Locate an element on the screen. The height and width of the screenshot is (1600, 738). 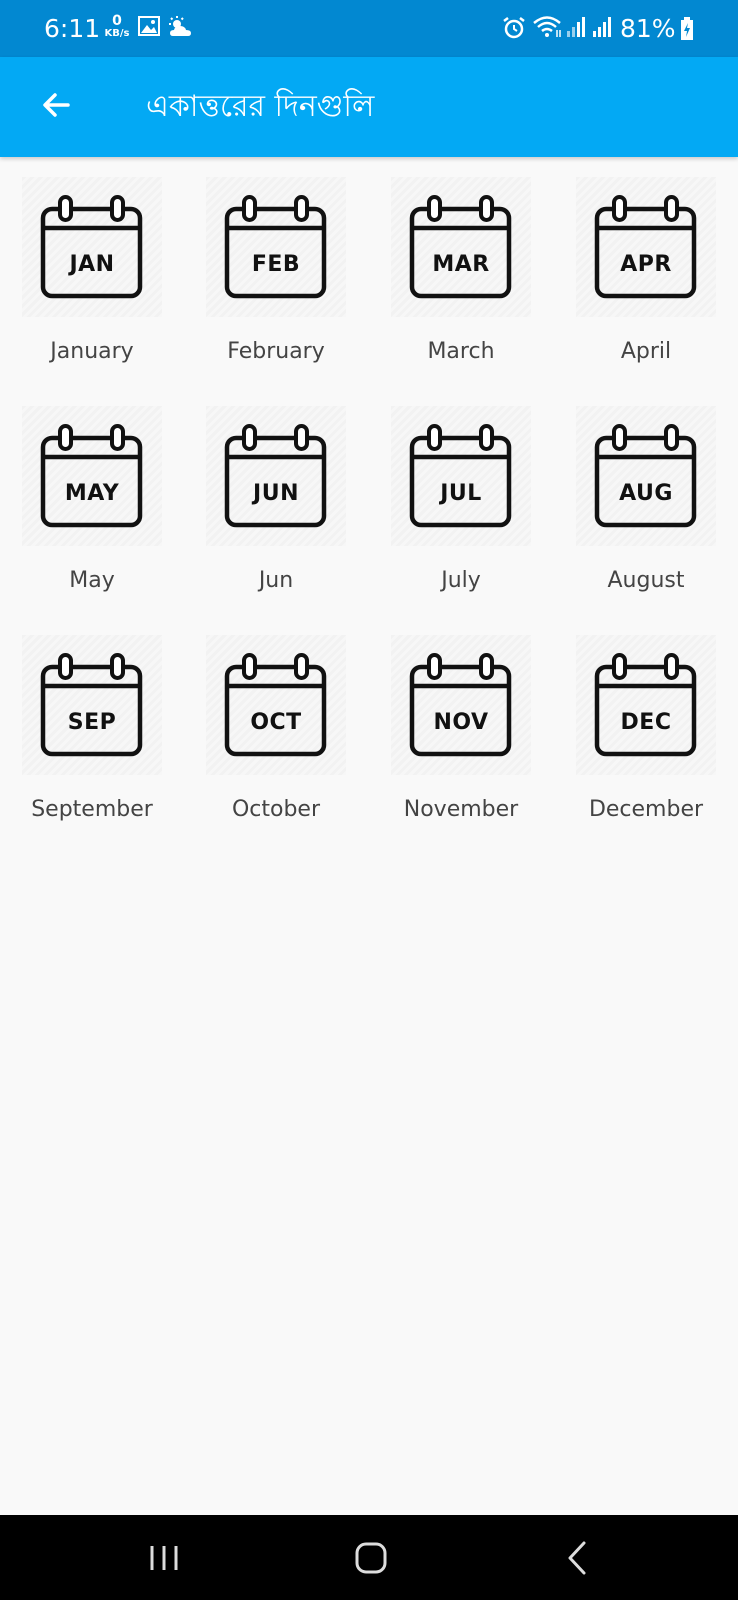
month-item-january: JAN January is located at coordinates (92, 284).